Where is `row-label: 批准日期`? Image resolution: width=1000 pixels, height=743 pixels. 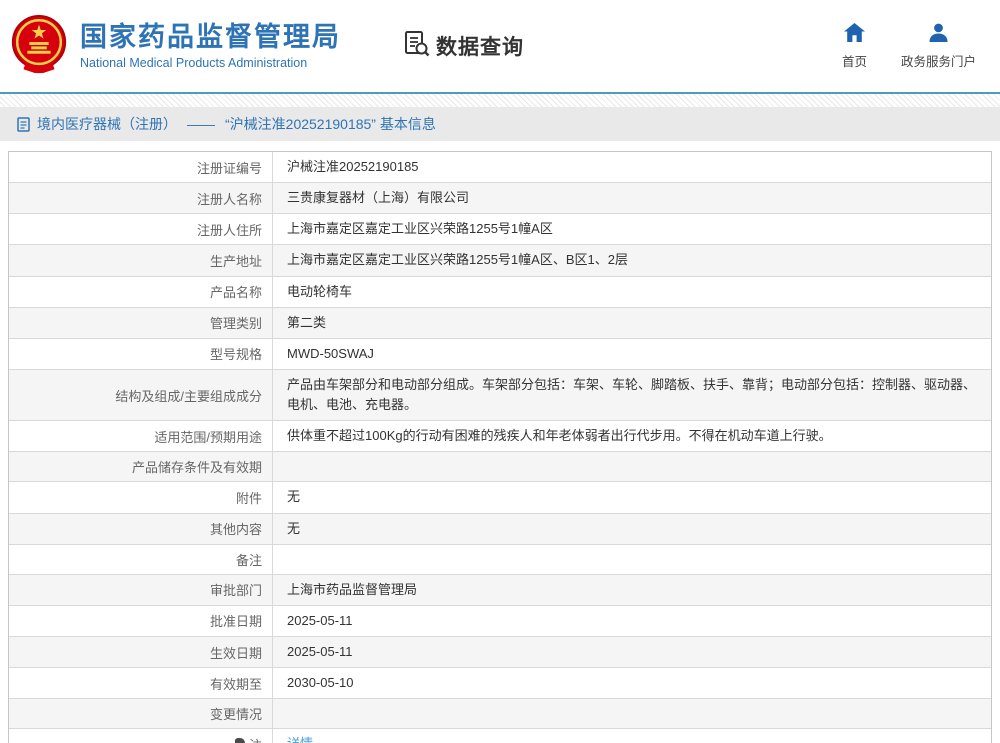
row-label: 批准日期 is located at coordinates (141, 620).